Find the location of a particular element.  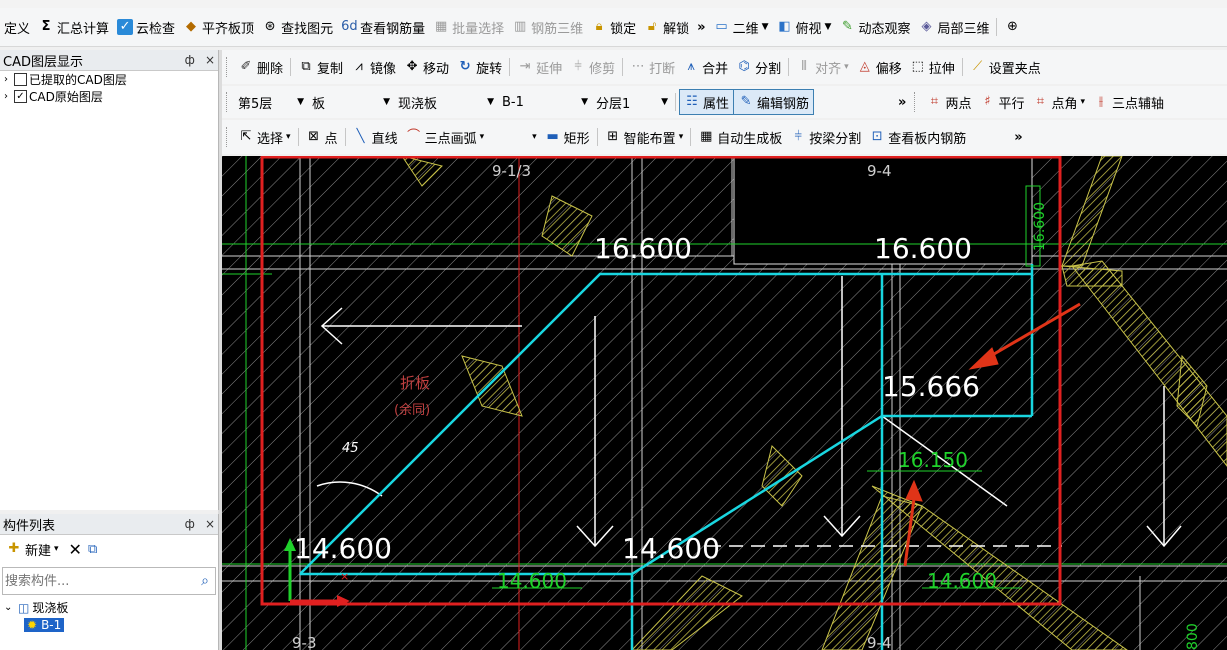

new-label: 新建 is located at coordinates (38, 551).